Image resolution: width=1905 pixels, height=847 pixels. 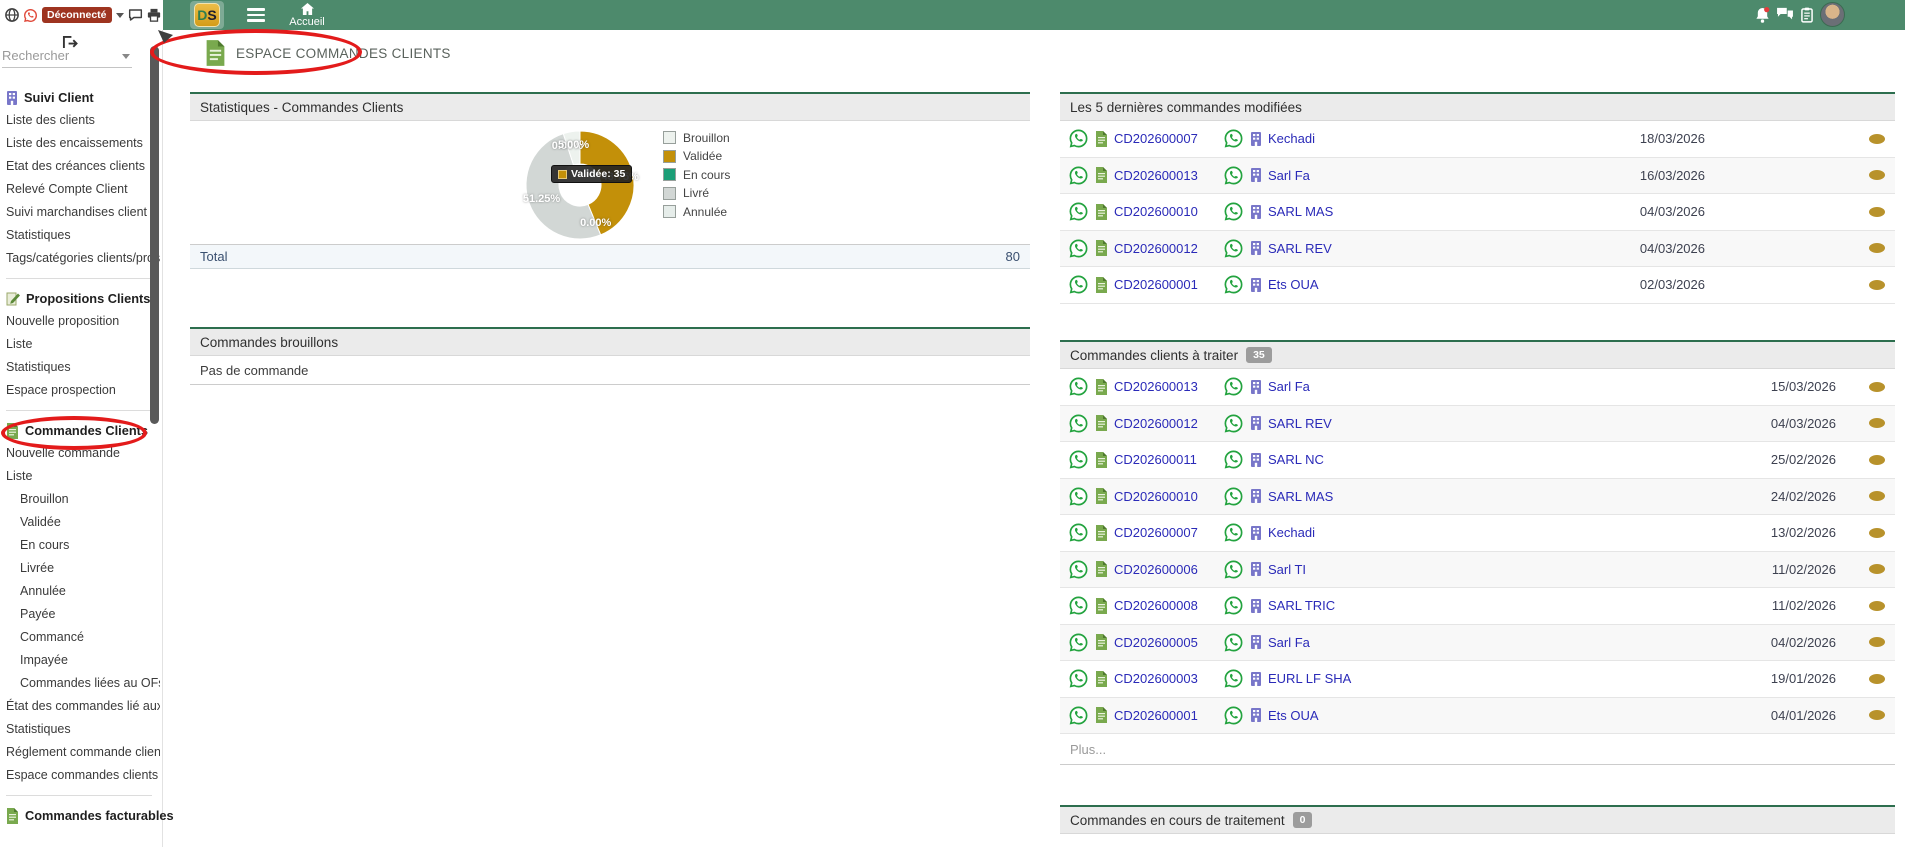 I want to click on avatar, so click(x=1832, y=14).